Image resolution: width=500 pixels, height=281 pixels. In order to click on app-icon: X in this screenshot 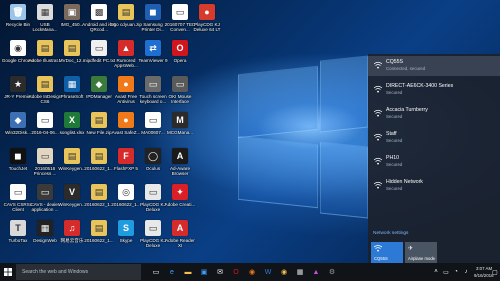, I will do `click(72, 120)`.